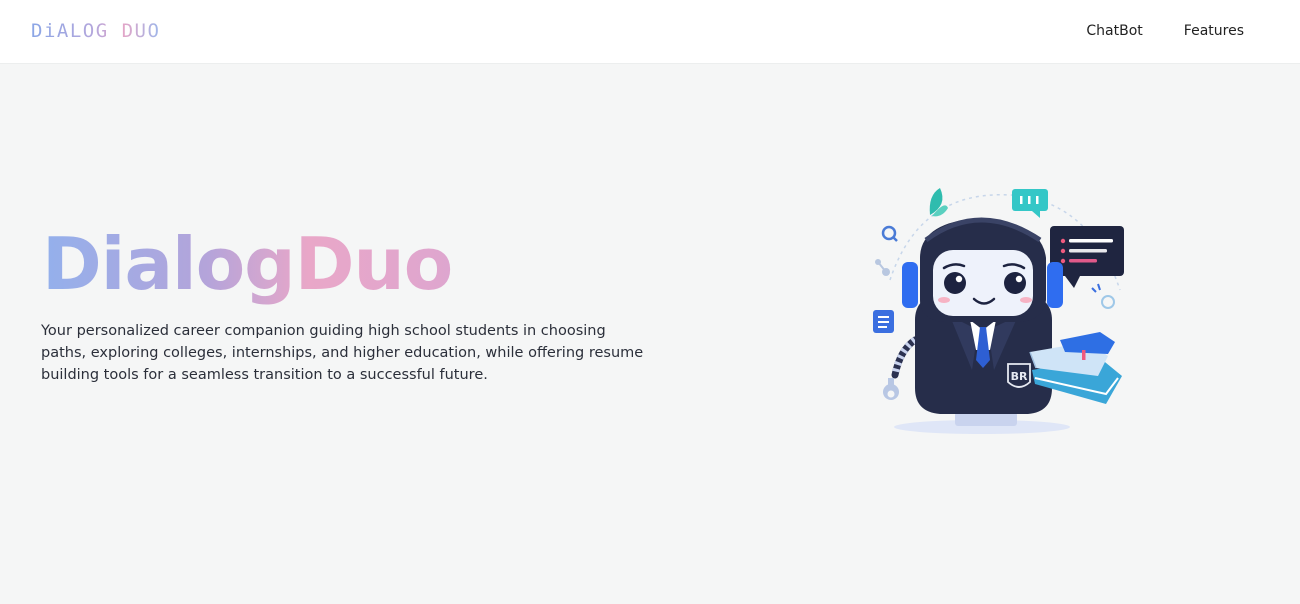 This screenshot has height=604, width=1300. I want to click on hero-title: DialogDuo, so click(247, 264).